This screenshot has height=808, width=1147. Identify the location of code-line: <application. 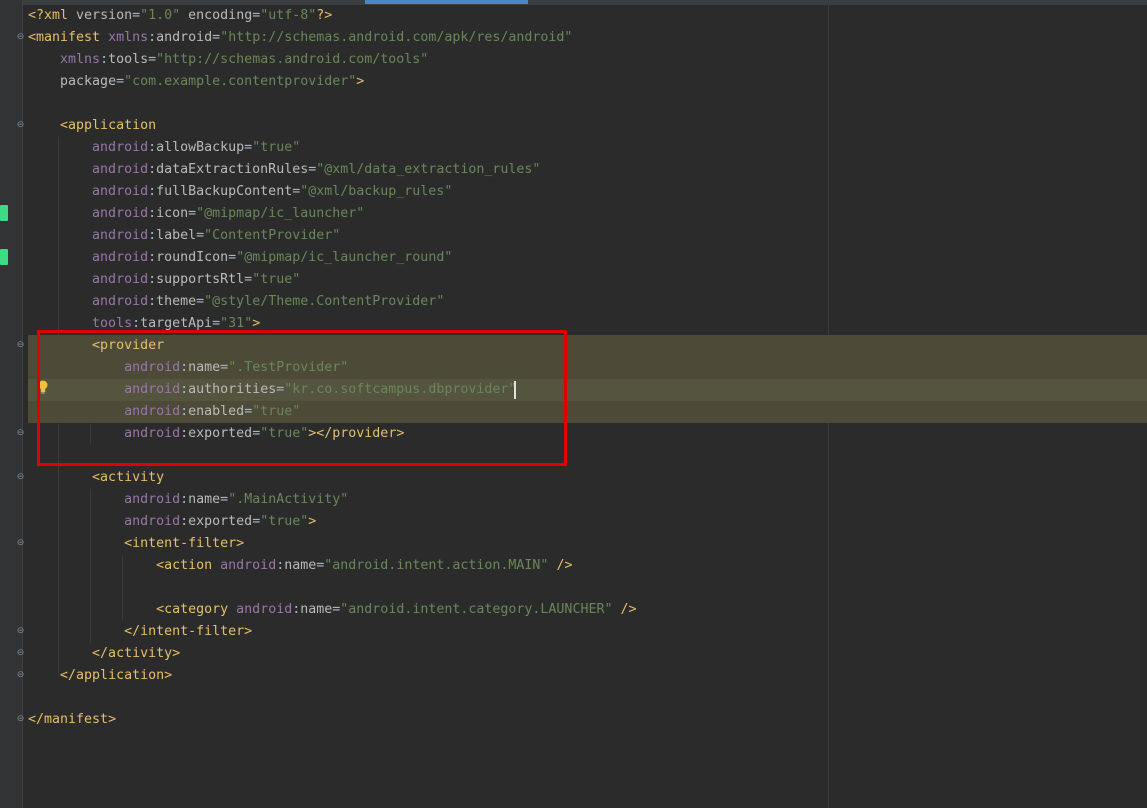
(108, 125).